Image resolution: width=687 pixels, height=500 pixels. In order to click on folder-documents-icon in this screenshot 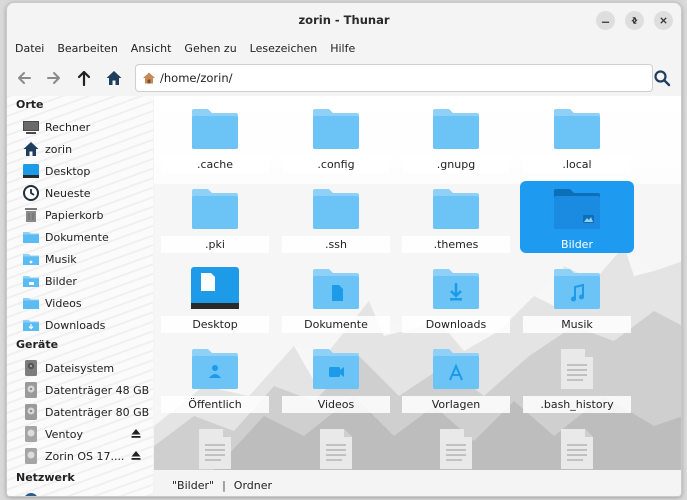, I will do `click(336, 289)`.